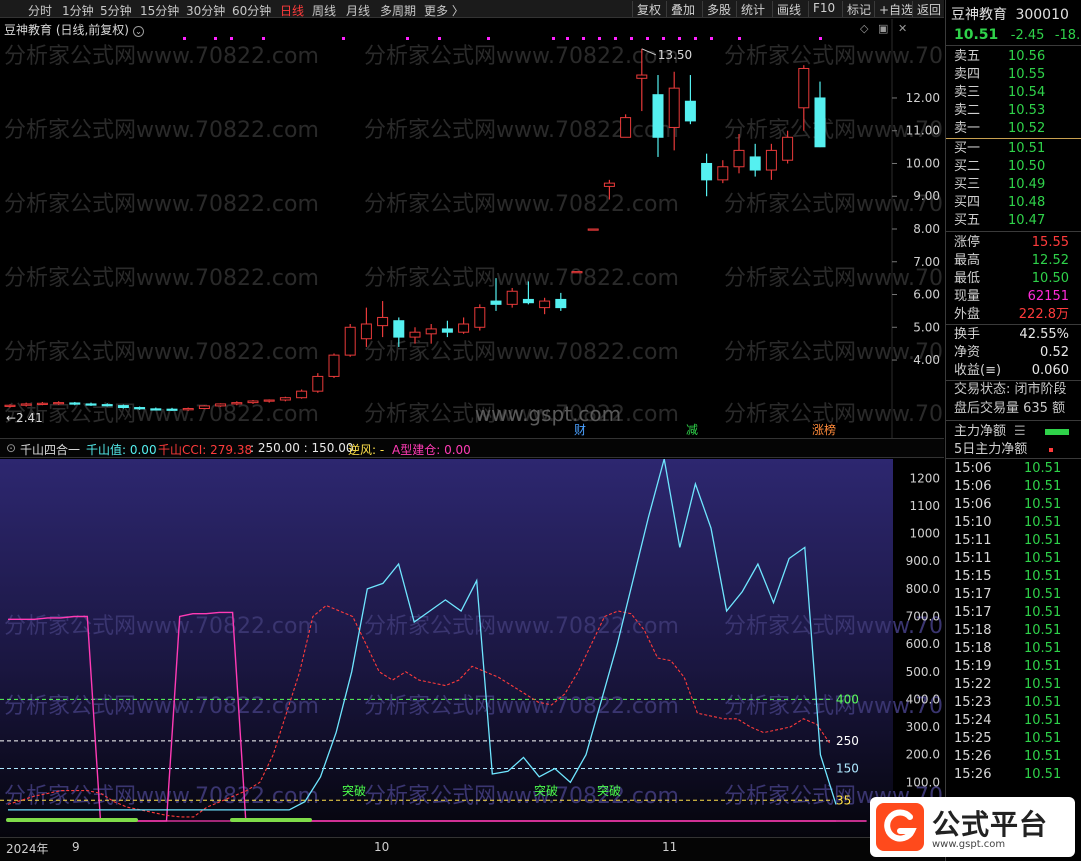 The image size is (1081, 861). I want to click on period-tab-2: 5分钟, so click(116, 10).